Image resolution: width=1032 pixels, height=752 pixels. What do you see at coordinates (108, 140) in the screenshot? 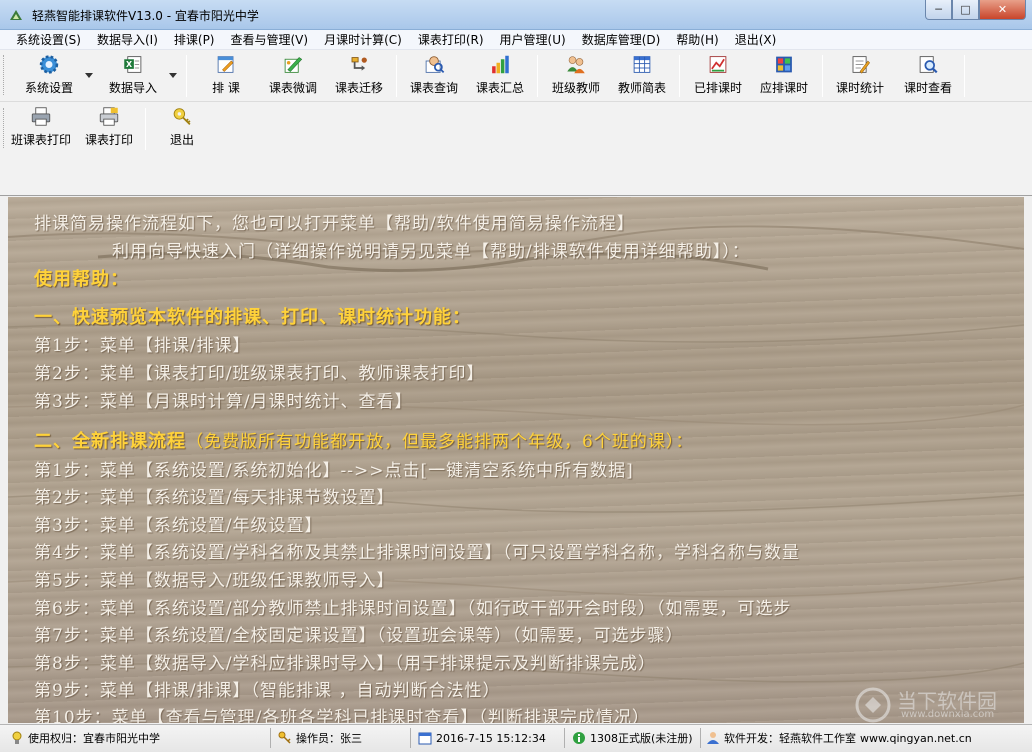
I see `toolbar-label: 课表打印` at bounding box center [108, 140].